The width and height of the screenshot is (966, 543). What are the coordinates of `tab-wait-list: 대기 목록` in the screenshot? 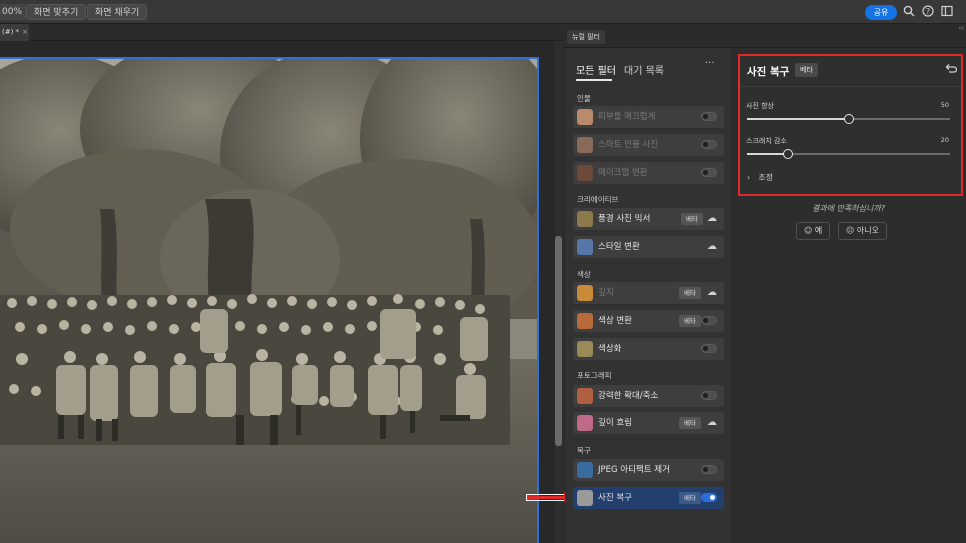 It's located at (644, 69).